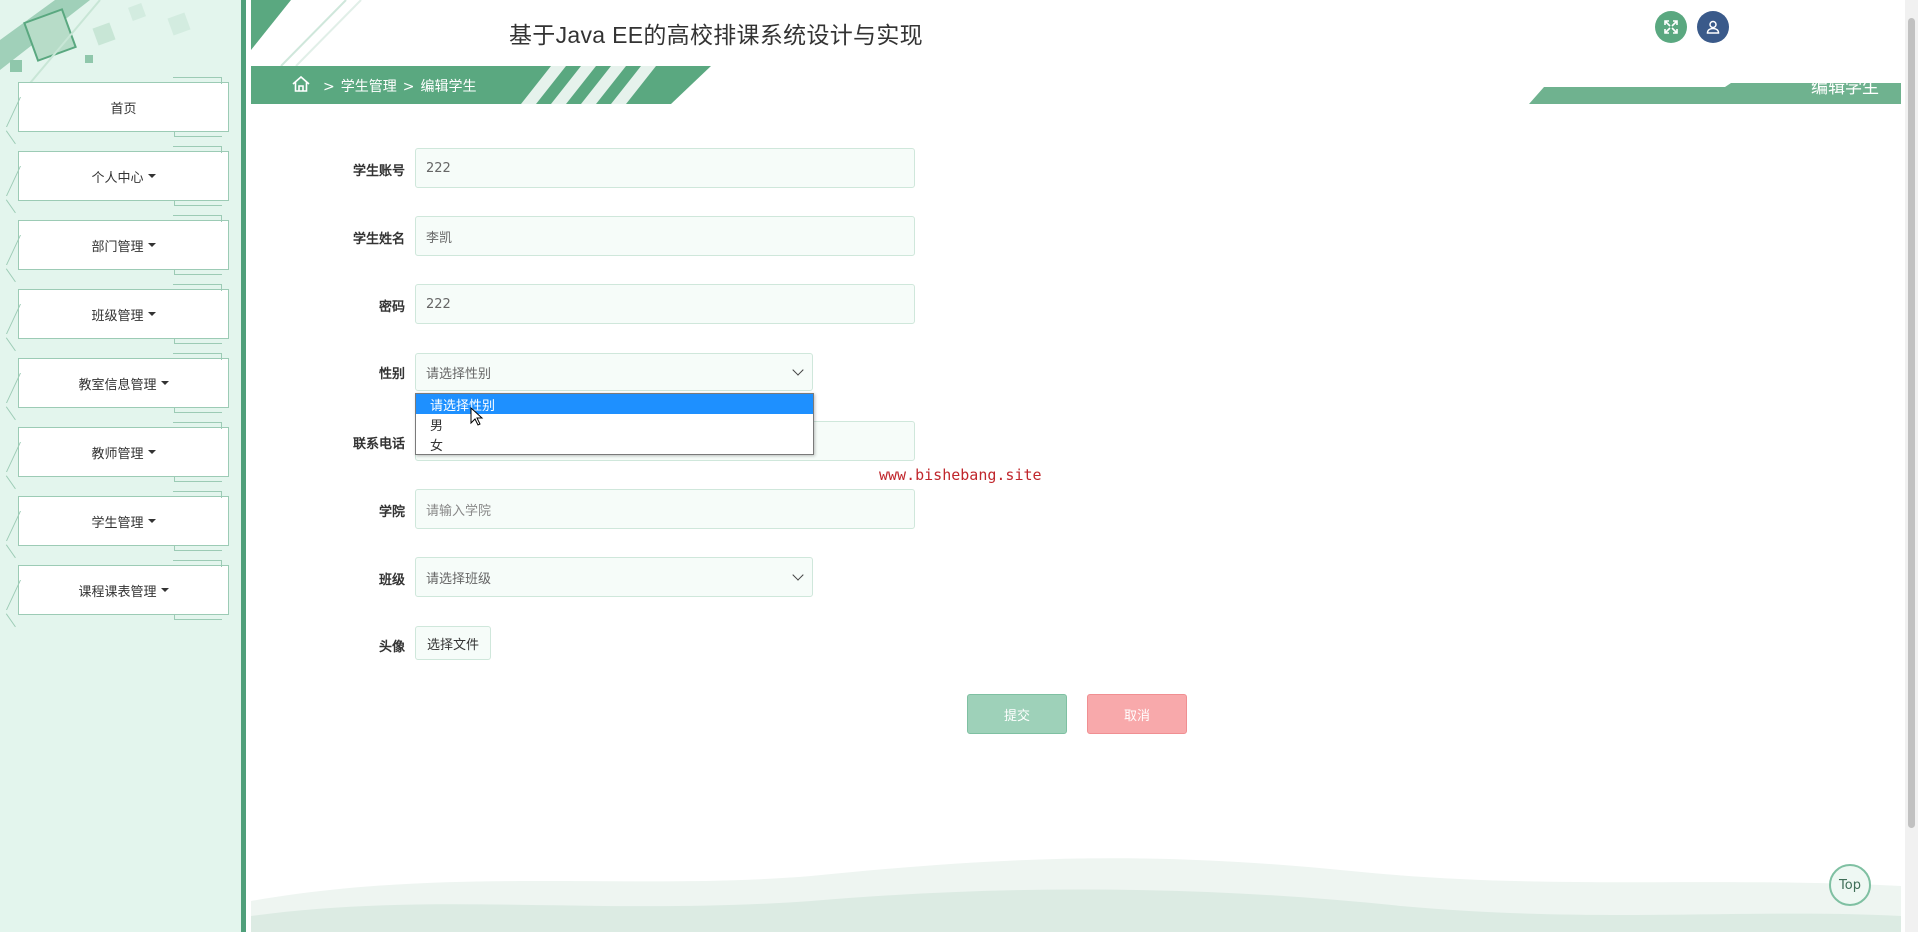 This screenshot has height=932, width=1918. I want to click on footer-waves, so click(1076, 895).